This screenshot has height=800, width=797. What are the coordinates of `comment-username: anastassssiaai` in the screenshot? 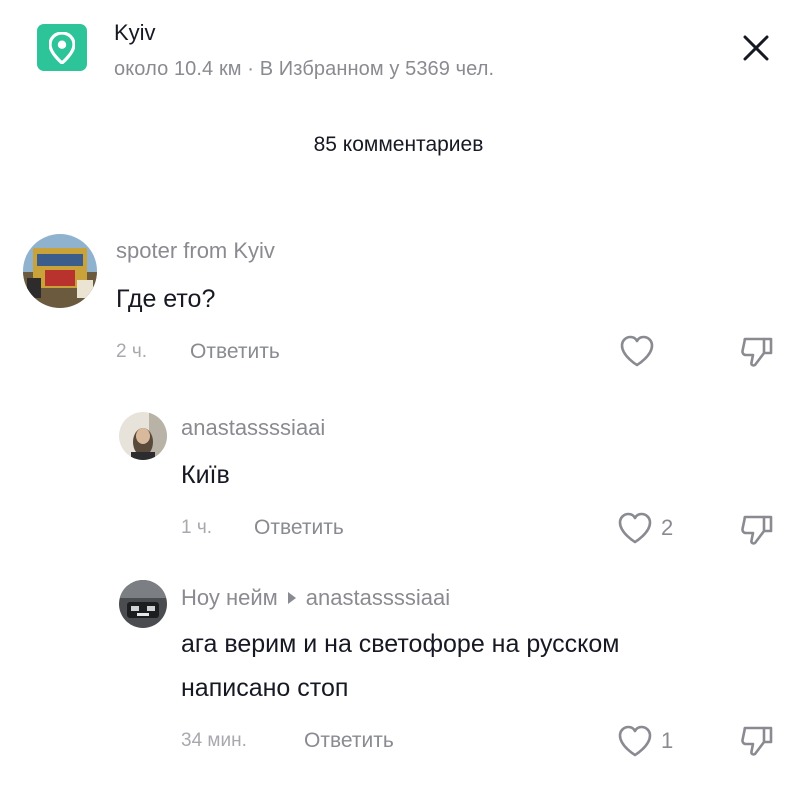 It's located at (253, 428).